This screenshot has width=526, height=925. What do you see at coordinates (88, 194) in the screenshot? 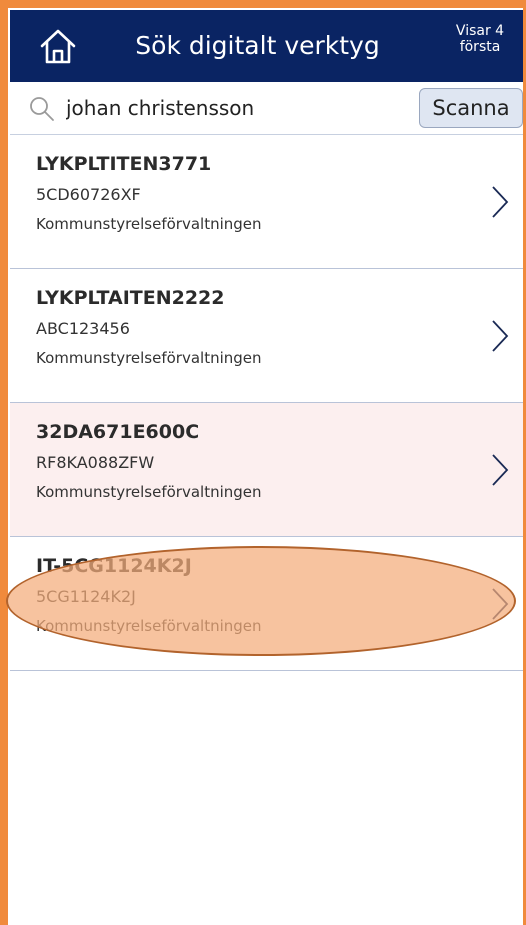
I see `item-serial: 5CD60726XF` at bounding box center [88, 194].